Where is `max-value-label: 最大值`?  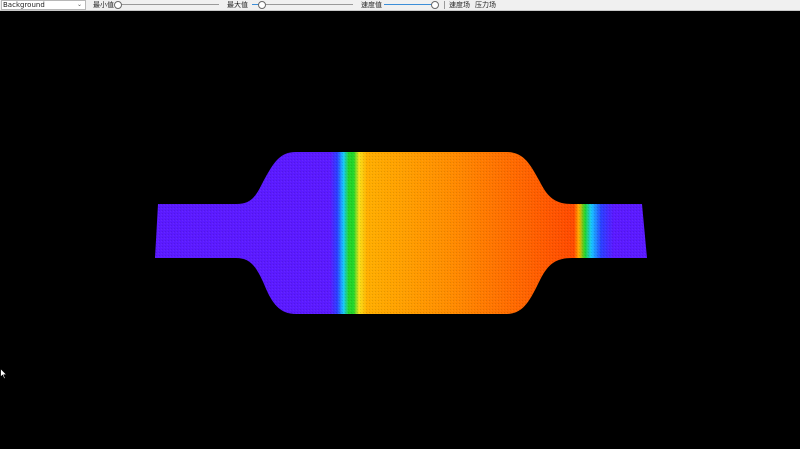
max-value-label: 最大值 is located at coordinates (237, 5).